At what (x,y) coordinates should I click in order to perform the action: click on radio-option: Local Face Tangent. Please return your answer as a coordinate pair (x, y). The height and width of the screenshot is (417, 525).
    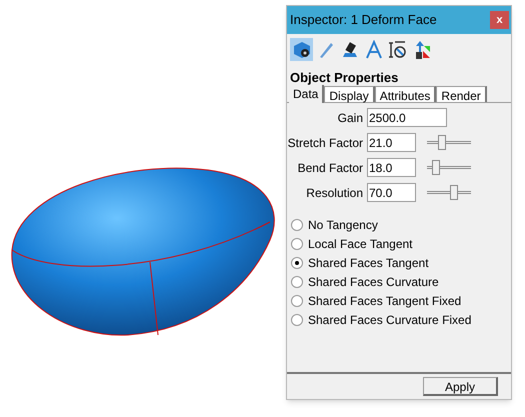
    Looking at the image, I should click on (399, 243).